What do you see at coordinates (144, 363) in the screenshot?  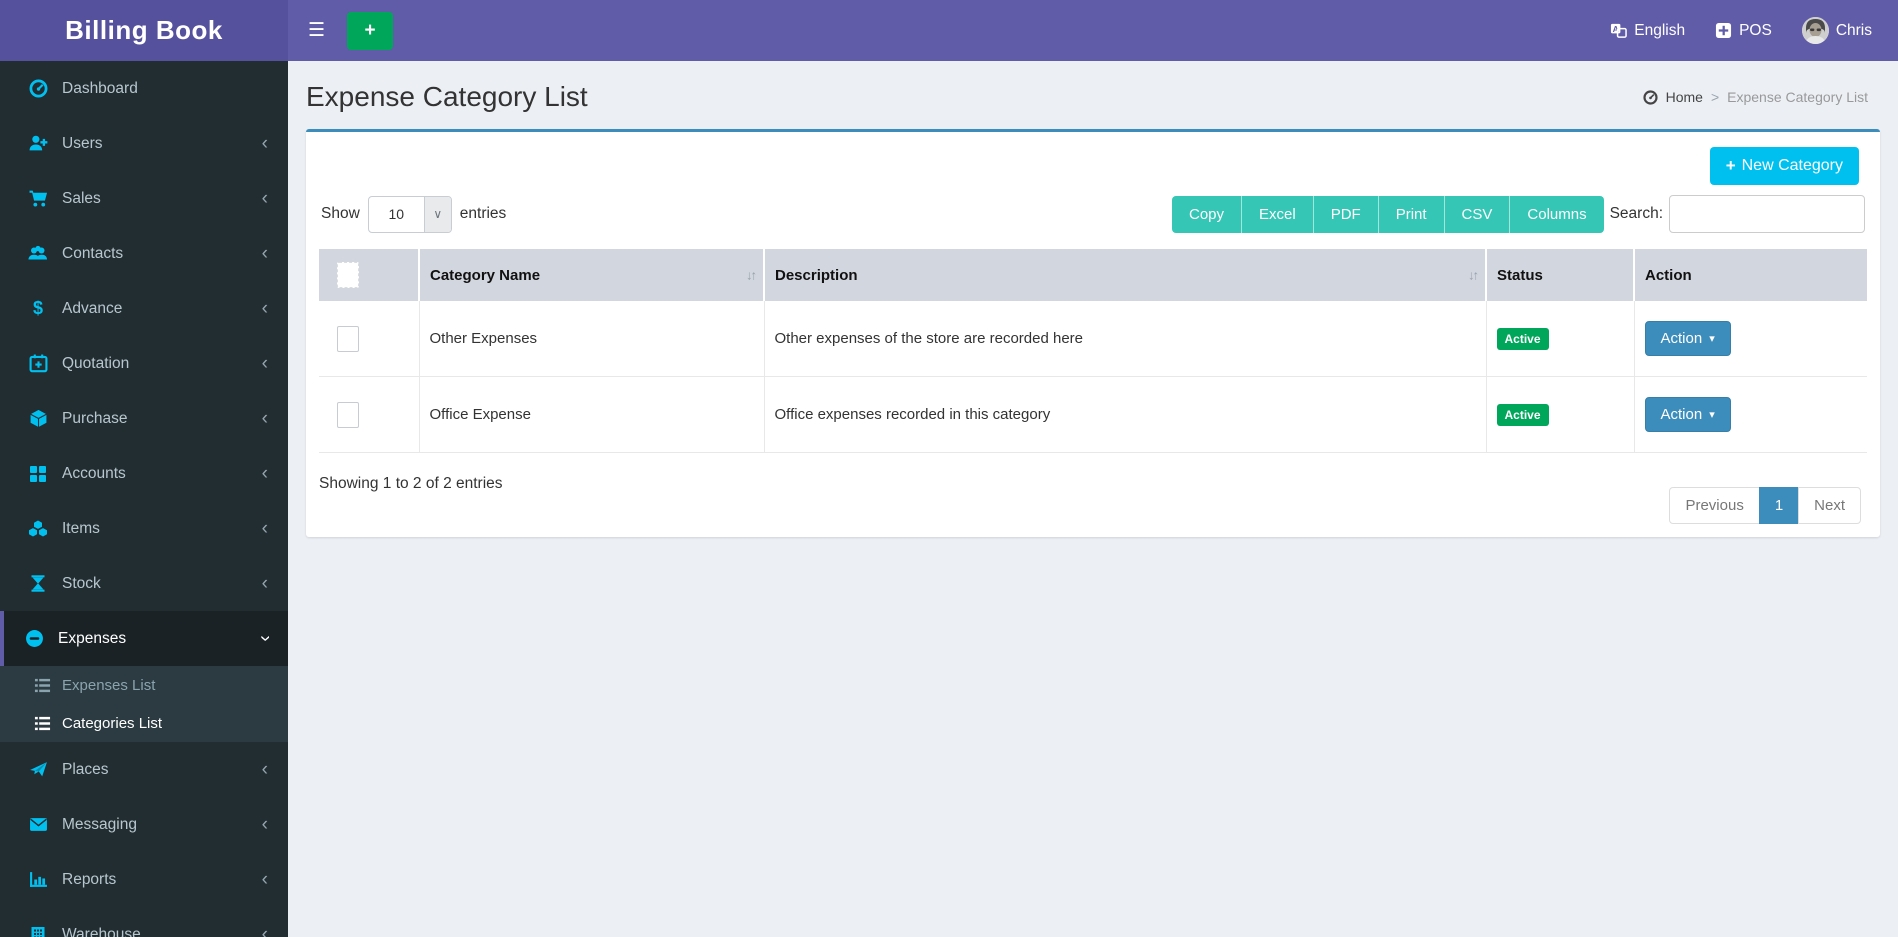 I see `sidebar-item-quotation: Quotation ‹` at bounding box center [144, 363].